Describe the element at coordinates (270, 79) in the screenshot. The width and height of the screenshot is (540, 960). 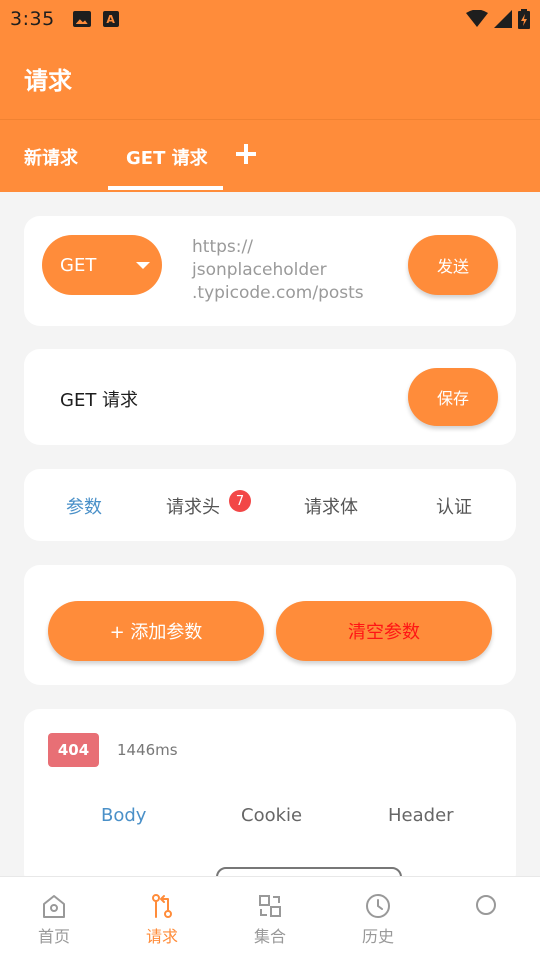
I see `app-bar: 请求` at that location.